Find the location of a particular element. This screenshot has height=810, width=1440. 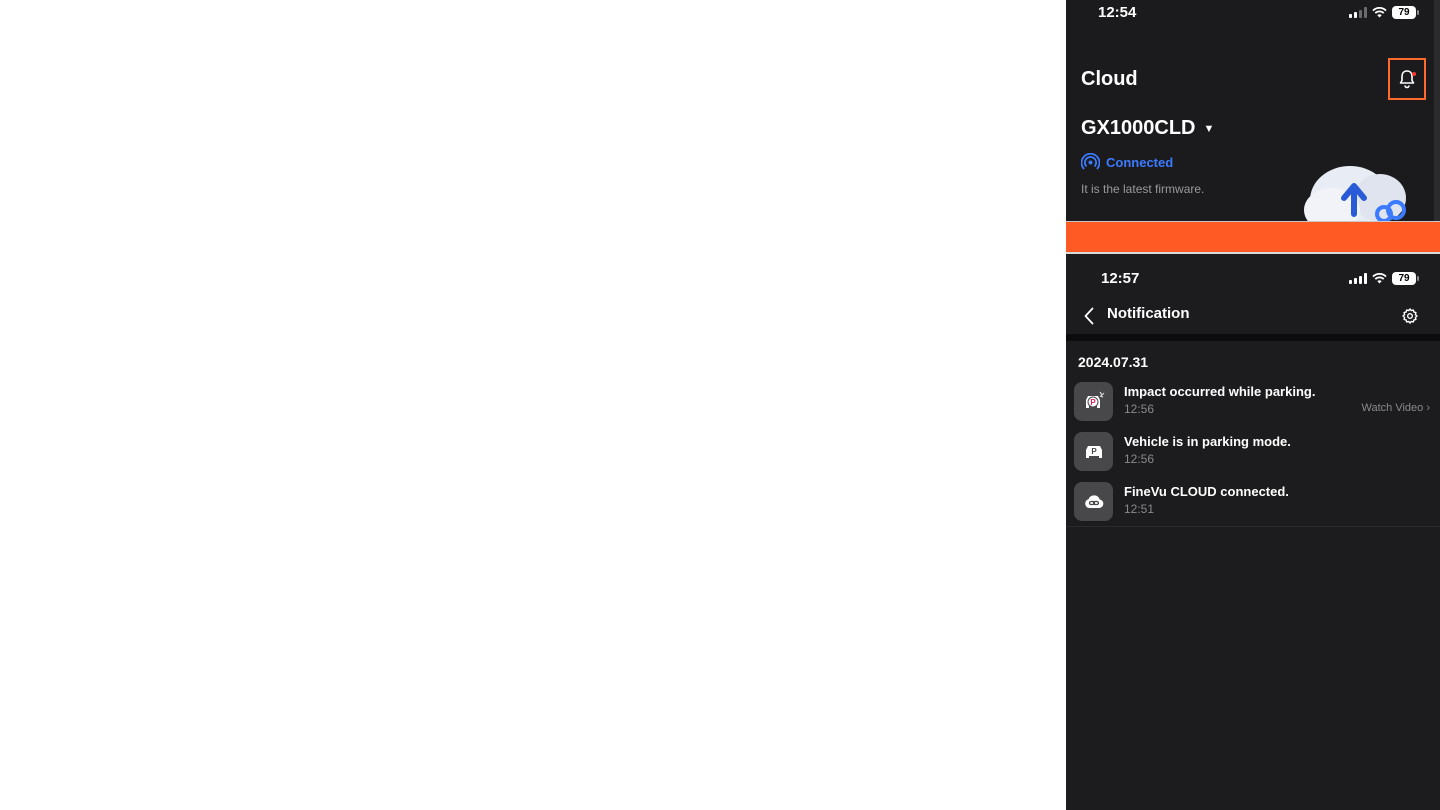

caret-down-icon: ▼ is located at coordinates (1209, 128).